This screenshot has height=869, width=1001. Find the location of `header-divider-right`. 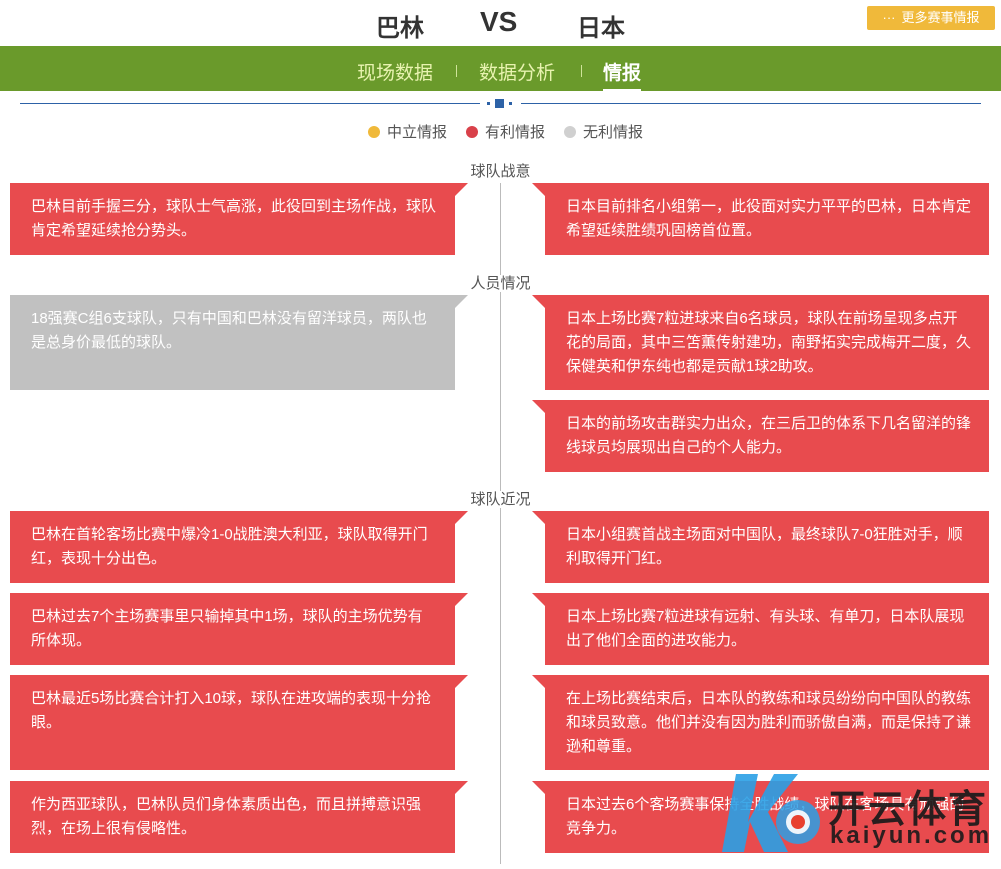

header-divider-right is located at coordinates (751, 103).